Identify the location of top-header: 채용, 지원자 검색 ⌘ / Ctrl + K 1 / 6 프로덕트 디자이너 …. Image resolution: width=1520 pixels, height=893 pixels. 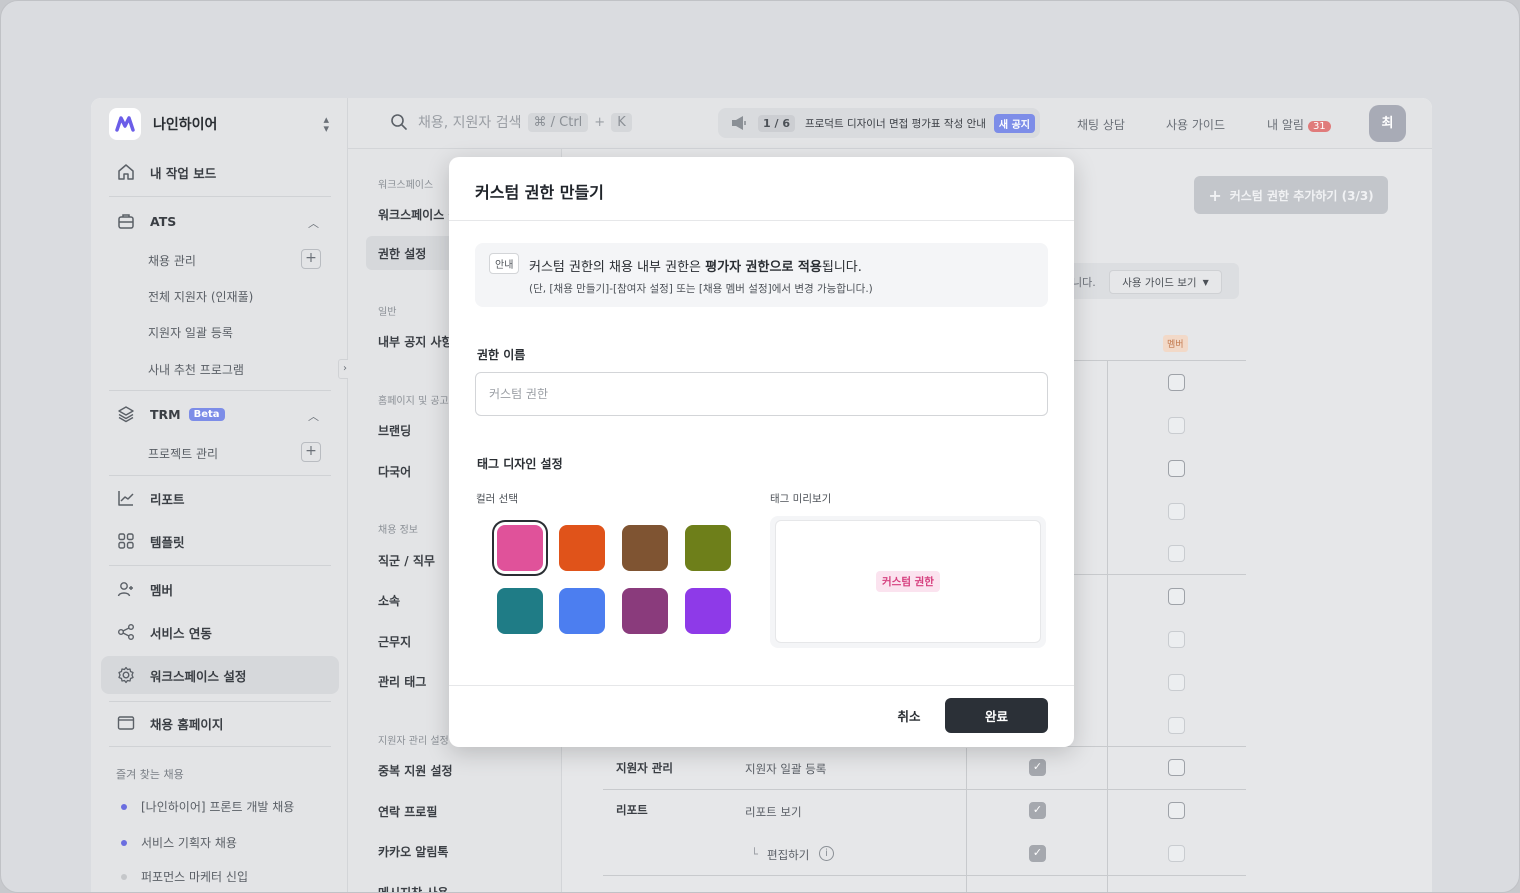
(890, 123).